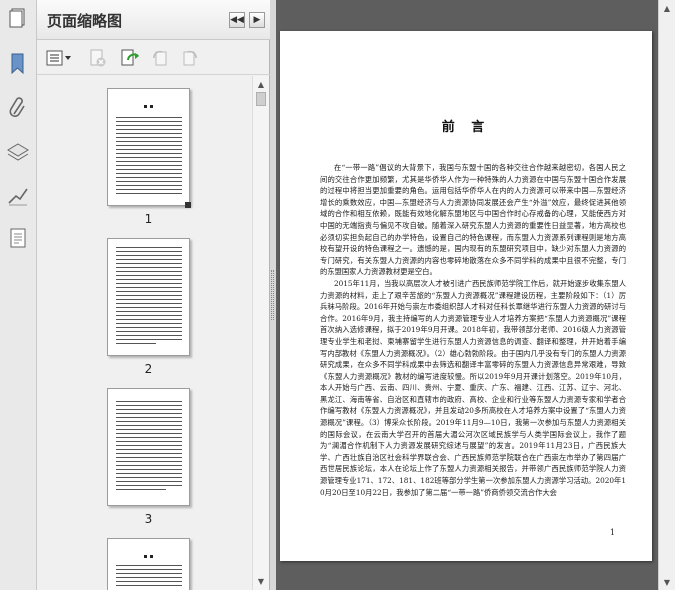  What do you see at coordinates (85, 21) in the screenshot?
I see `panel-title: 页面缩略图` at bounding box center [85, 21].